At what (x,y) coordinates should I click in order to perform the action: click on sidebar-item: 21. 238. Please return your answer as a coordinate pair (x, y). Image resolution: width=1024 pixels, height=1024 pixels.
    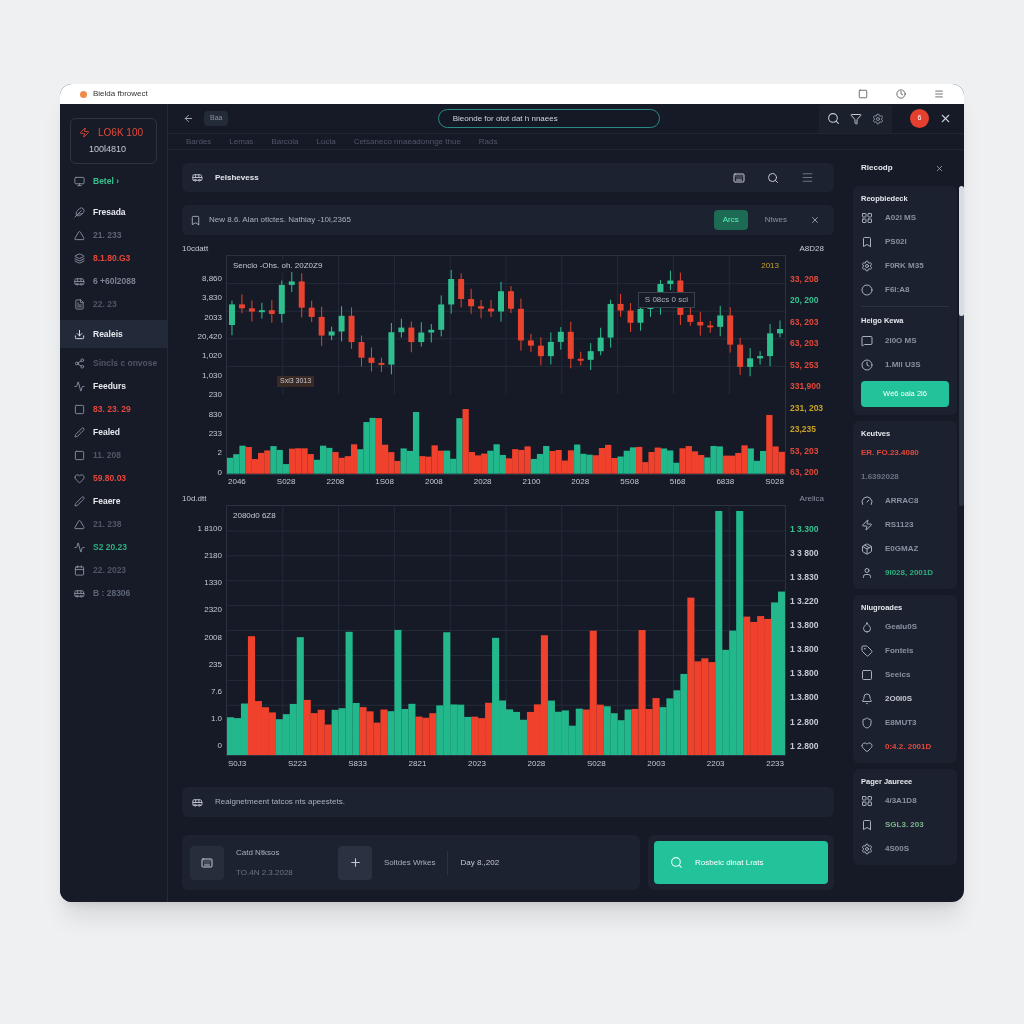
    Looking at the image, I should click on (113, 524).